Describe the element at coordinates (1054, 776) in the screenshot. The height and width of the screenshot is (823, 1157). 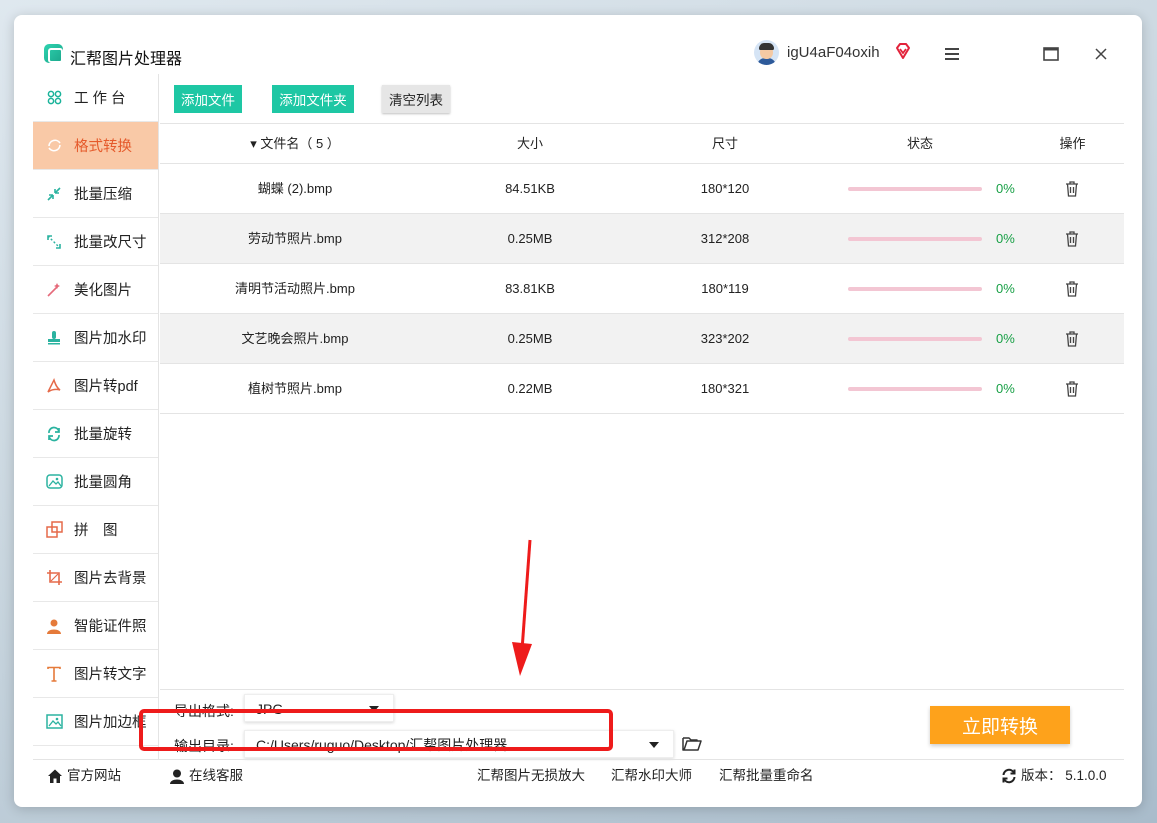
I see `version-info: 版本： 5.1.0.0` at that location.